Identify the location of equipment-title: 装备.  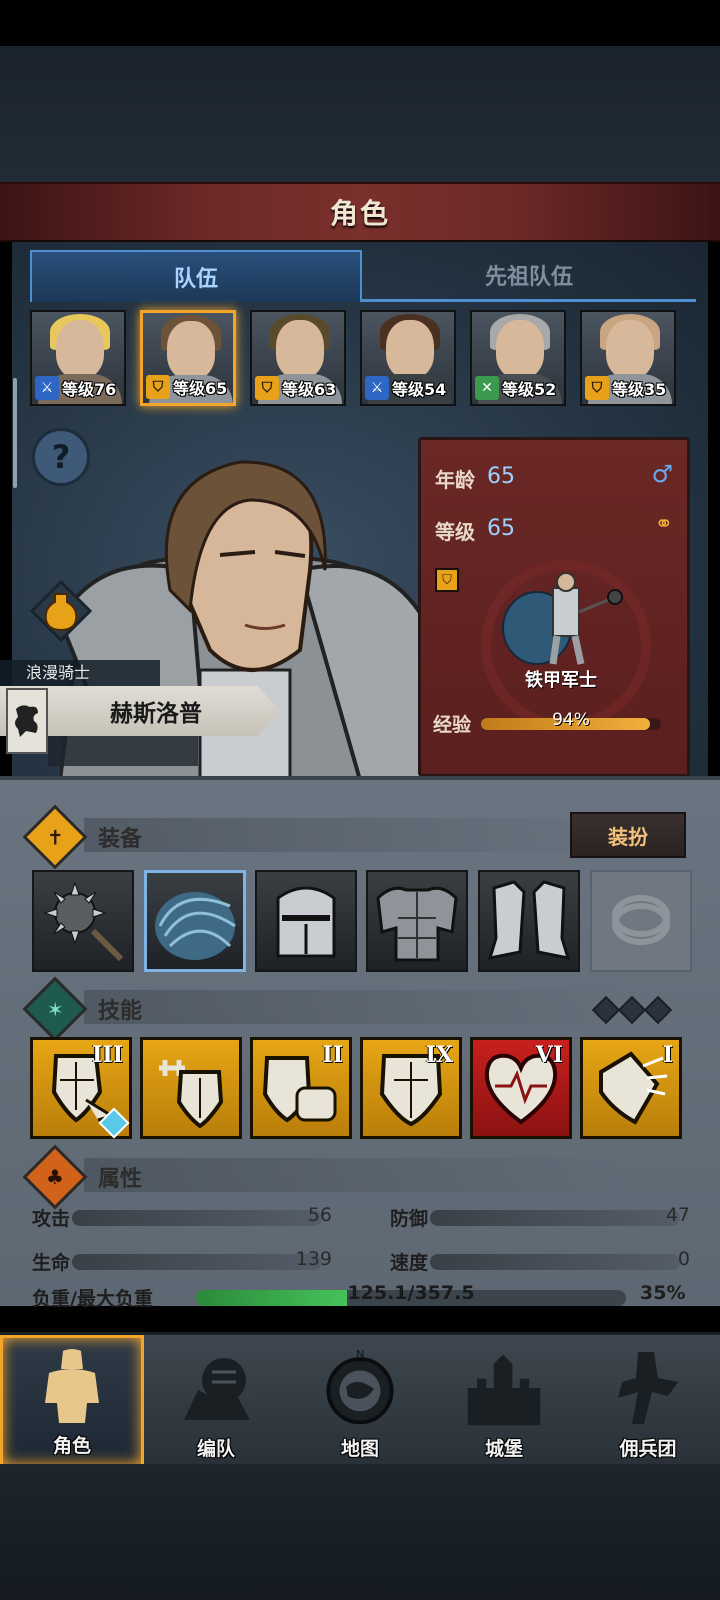
(120, 839).